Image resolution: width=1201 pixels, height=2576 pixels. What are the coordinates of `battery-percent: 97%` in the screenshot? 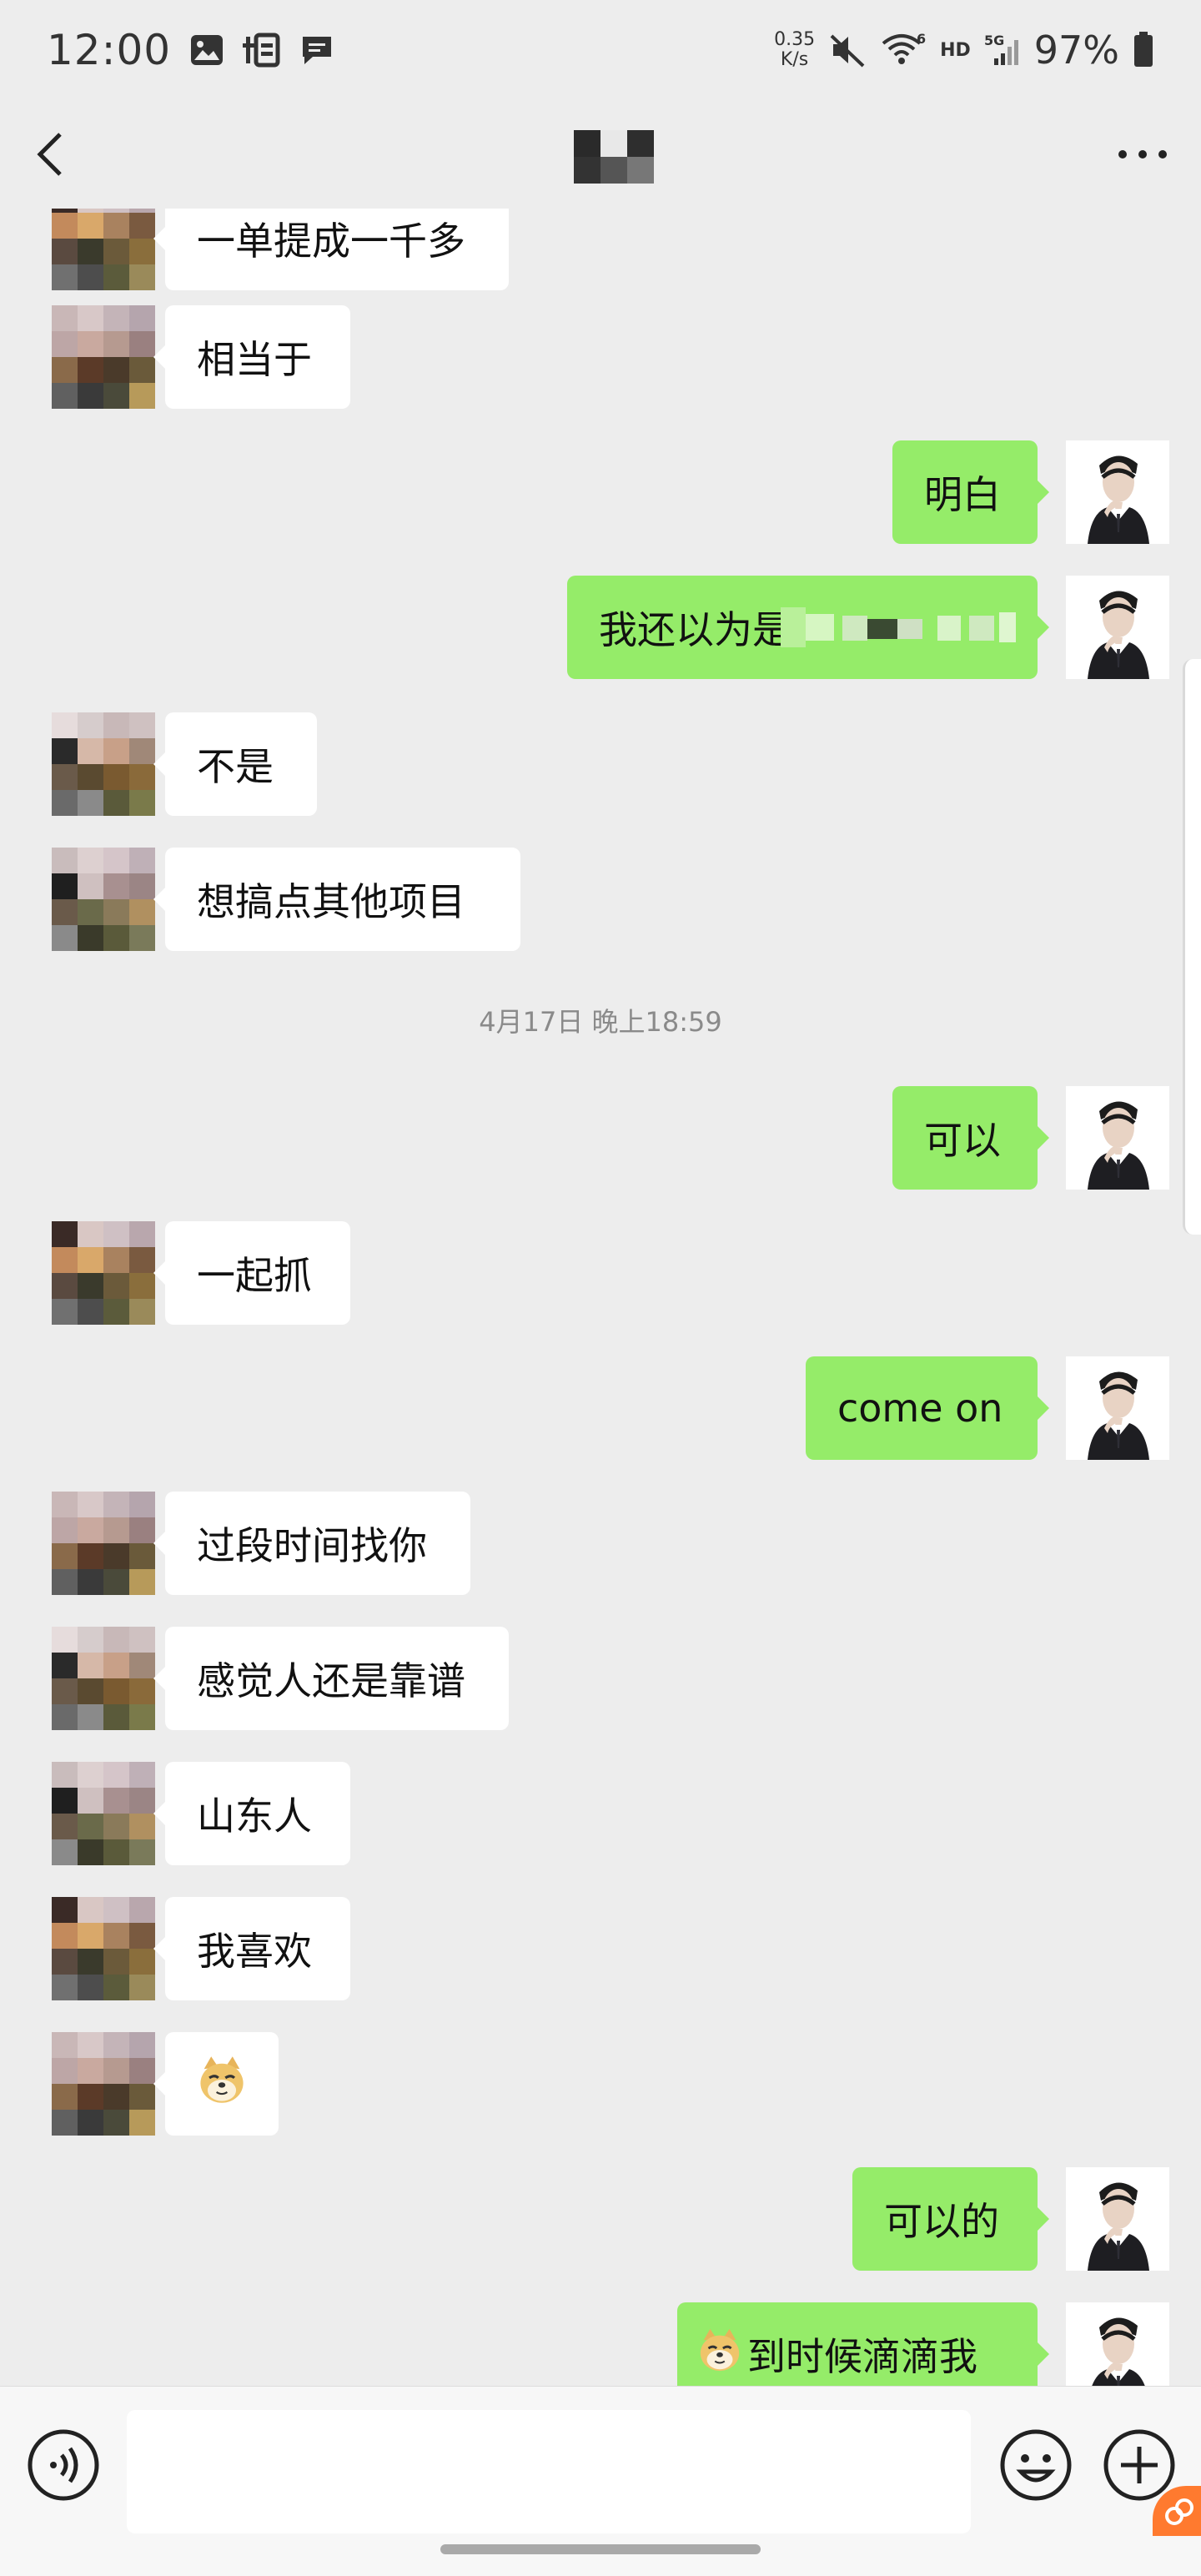 It's located at (1076, 50).